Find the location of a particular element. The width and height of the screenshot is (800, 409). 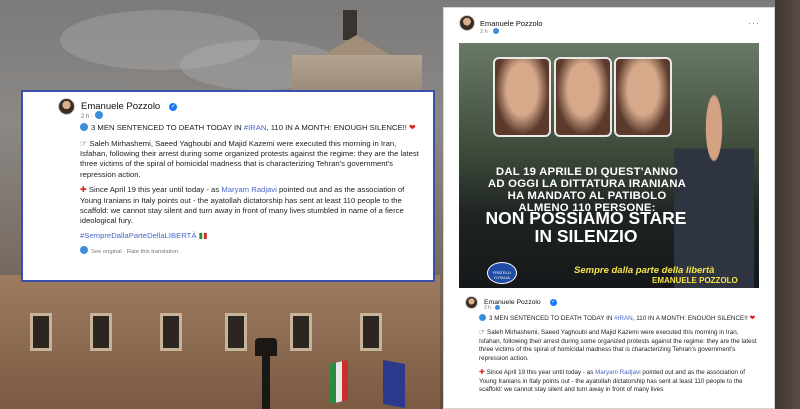

more-options-icon: ··· is located at coordinates (754, 23).